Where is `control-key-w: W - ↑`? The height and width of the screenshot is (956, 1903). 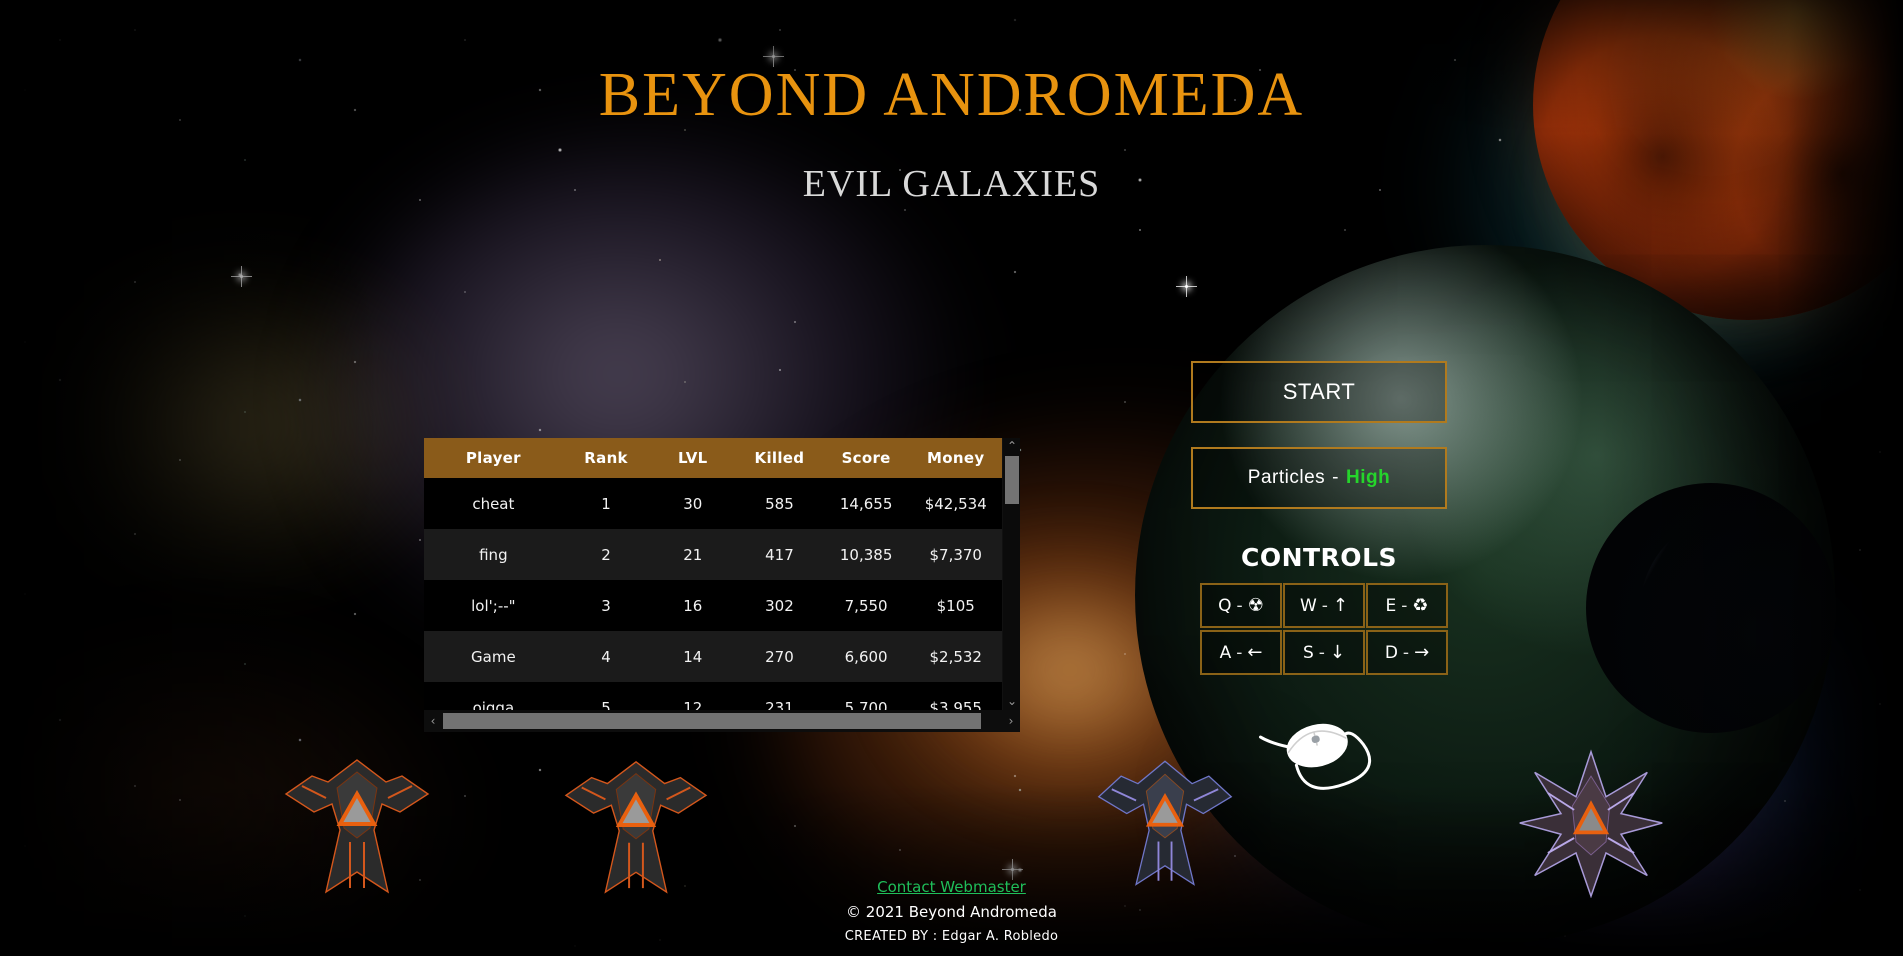 control-key-w: W - ↑ is located at coordinates (1324, 605).